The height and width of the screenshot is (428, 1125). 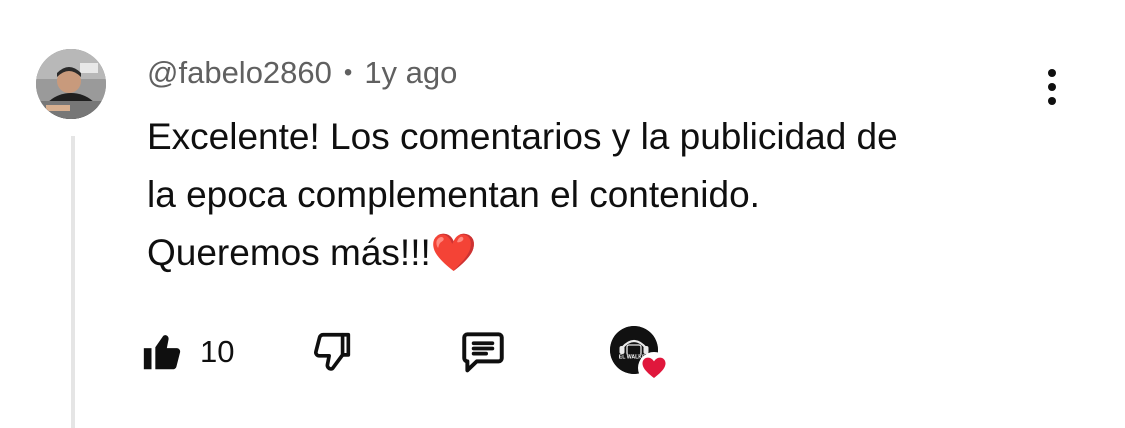 I want to click on dislike-button, so click(x=333, y=352).